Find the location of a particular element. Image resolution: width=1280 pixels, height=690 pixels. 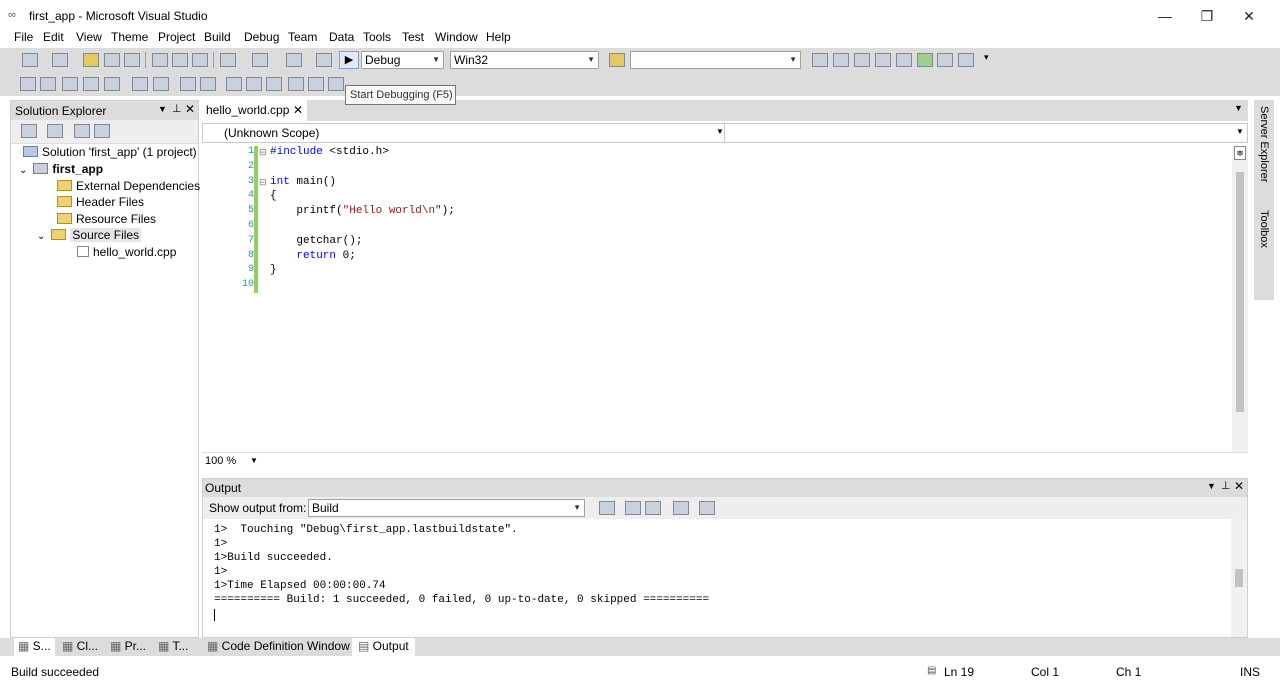

word-completion-icon is located at coordinates (91, 84).